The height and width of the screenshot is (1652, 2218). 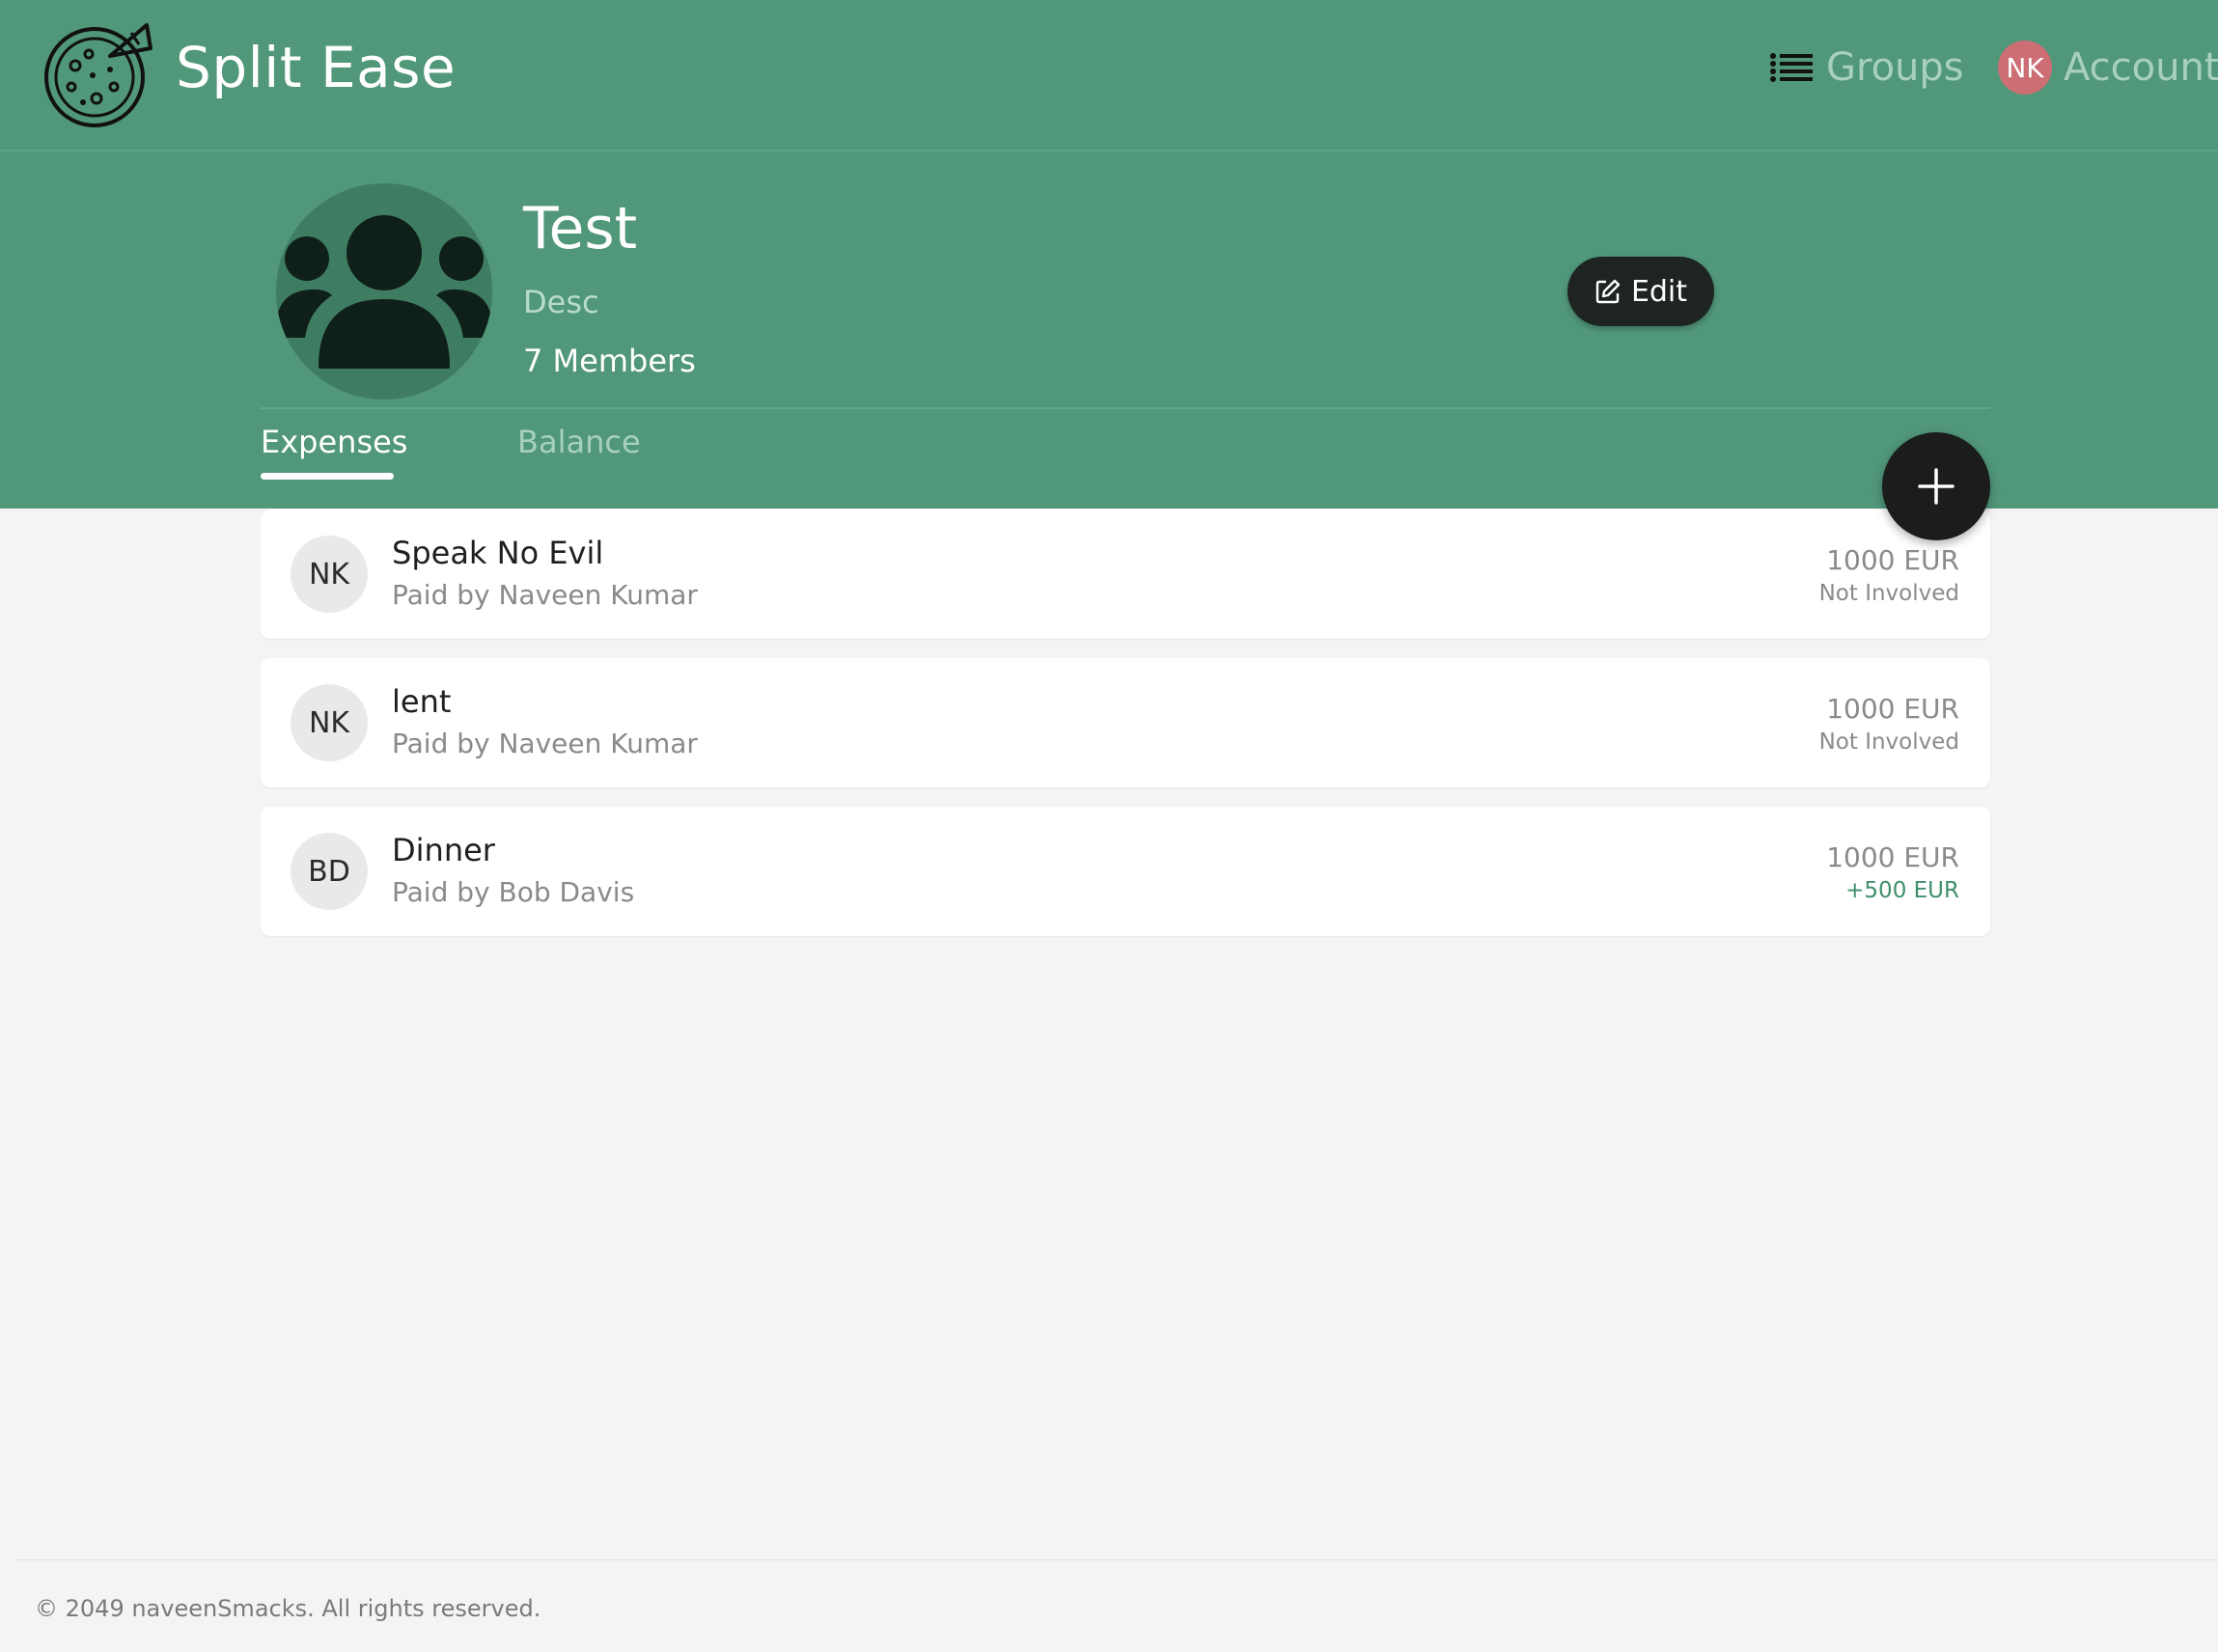 I want to click on expense-title: Speak No Evil, so click(x=498, y=553).